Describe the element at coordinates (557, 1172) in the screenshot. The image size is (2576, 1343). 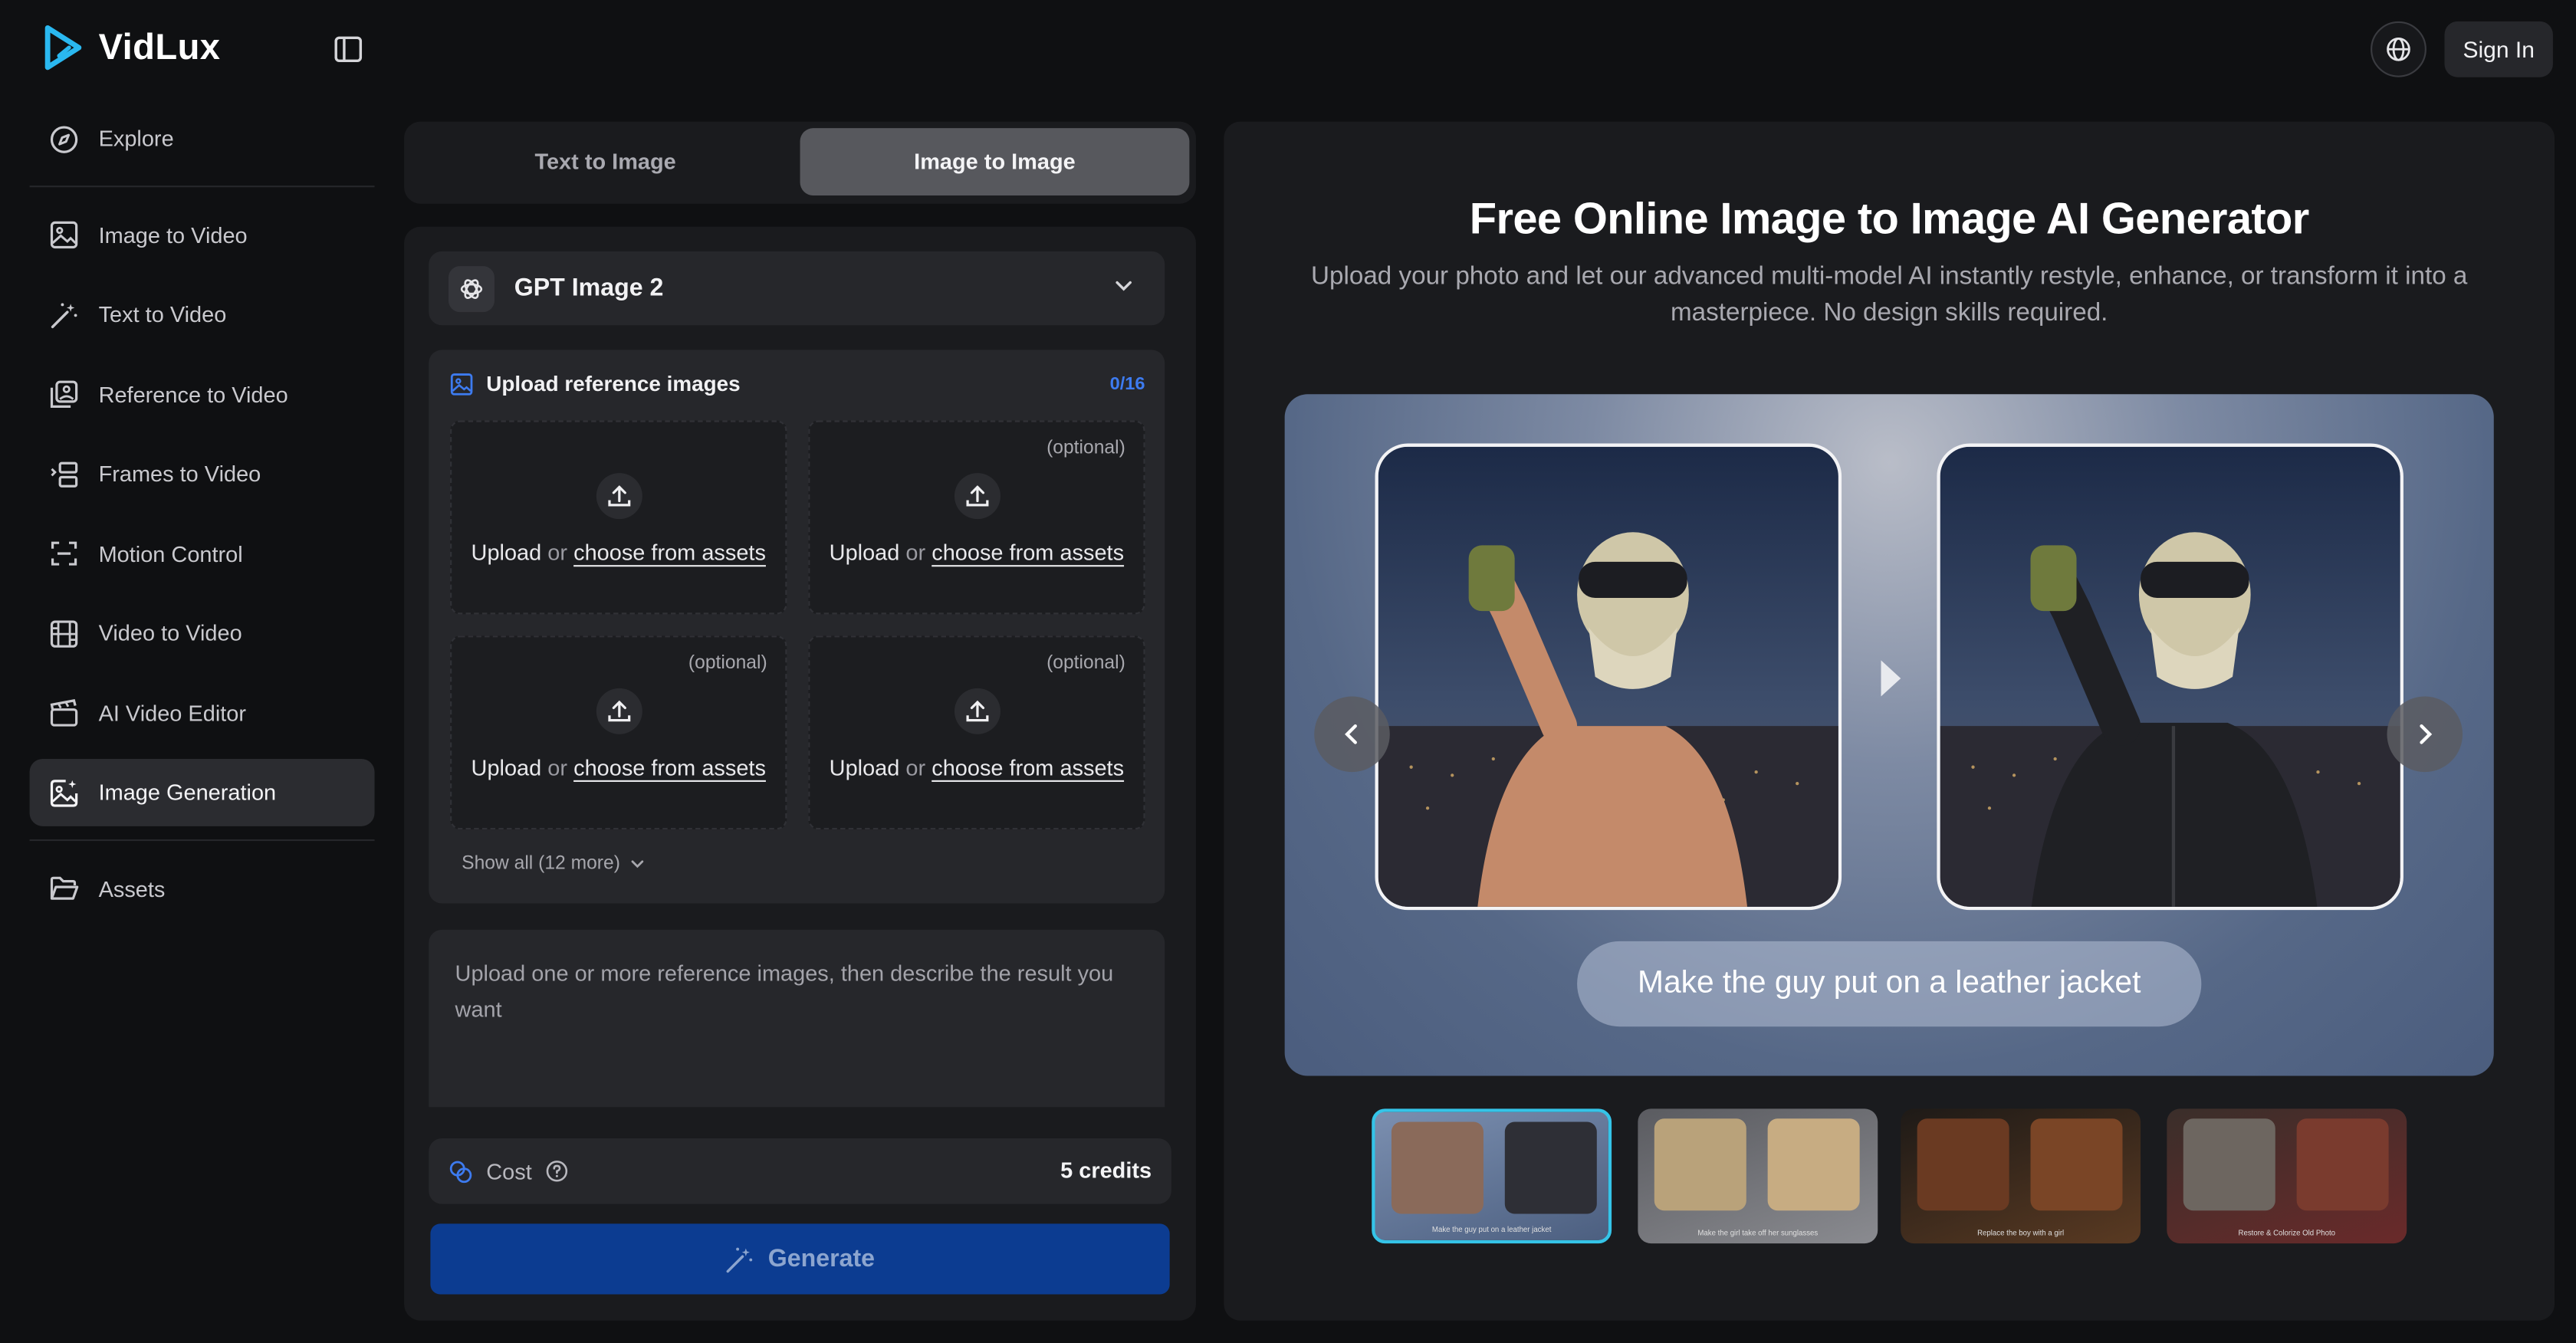
I see `help-circle-icon` at that location.